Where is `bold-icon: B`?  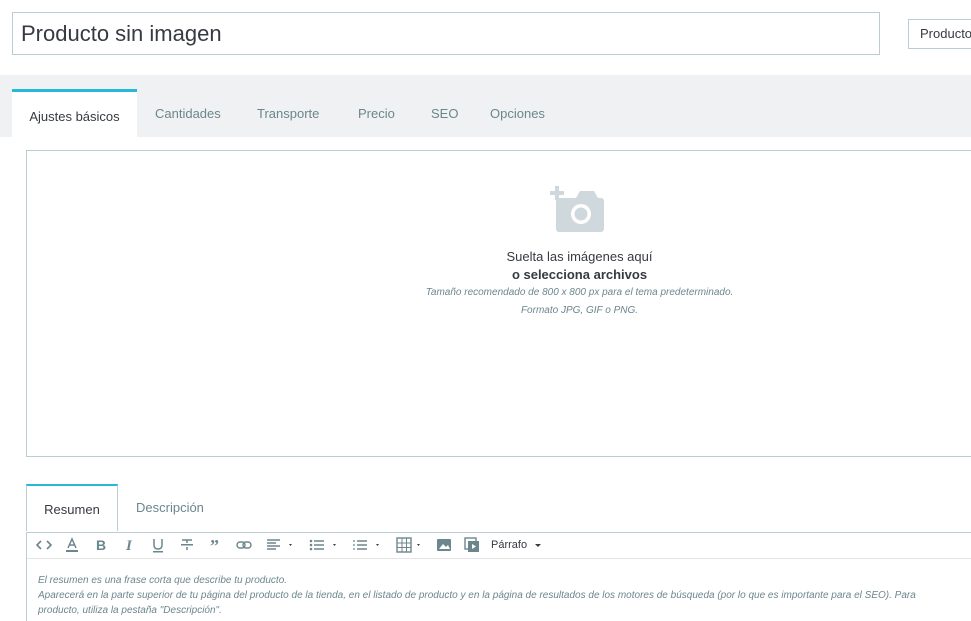 bold-icon: B is located at coordinates (101, 545).